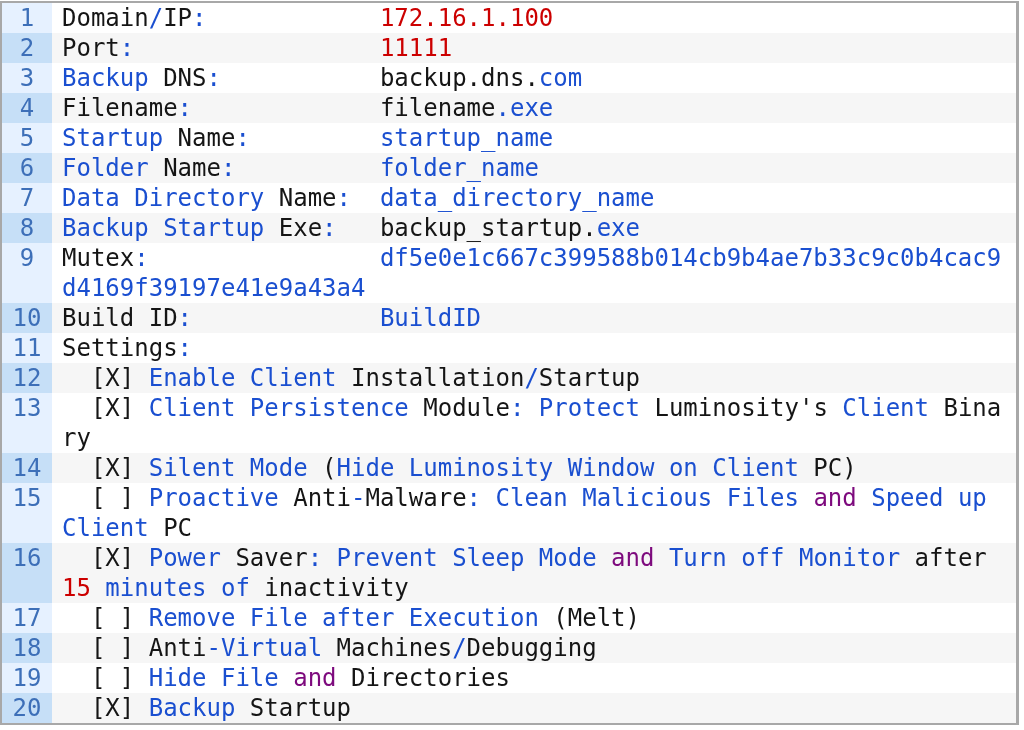 The image size is (1024, 730). What do you see at coordinates (299, 678) in the screenshot?
I see `code-line: [ ] Hide File and Directories` at bounding box center [299, 678].